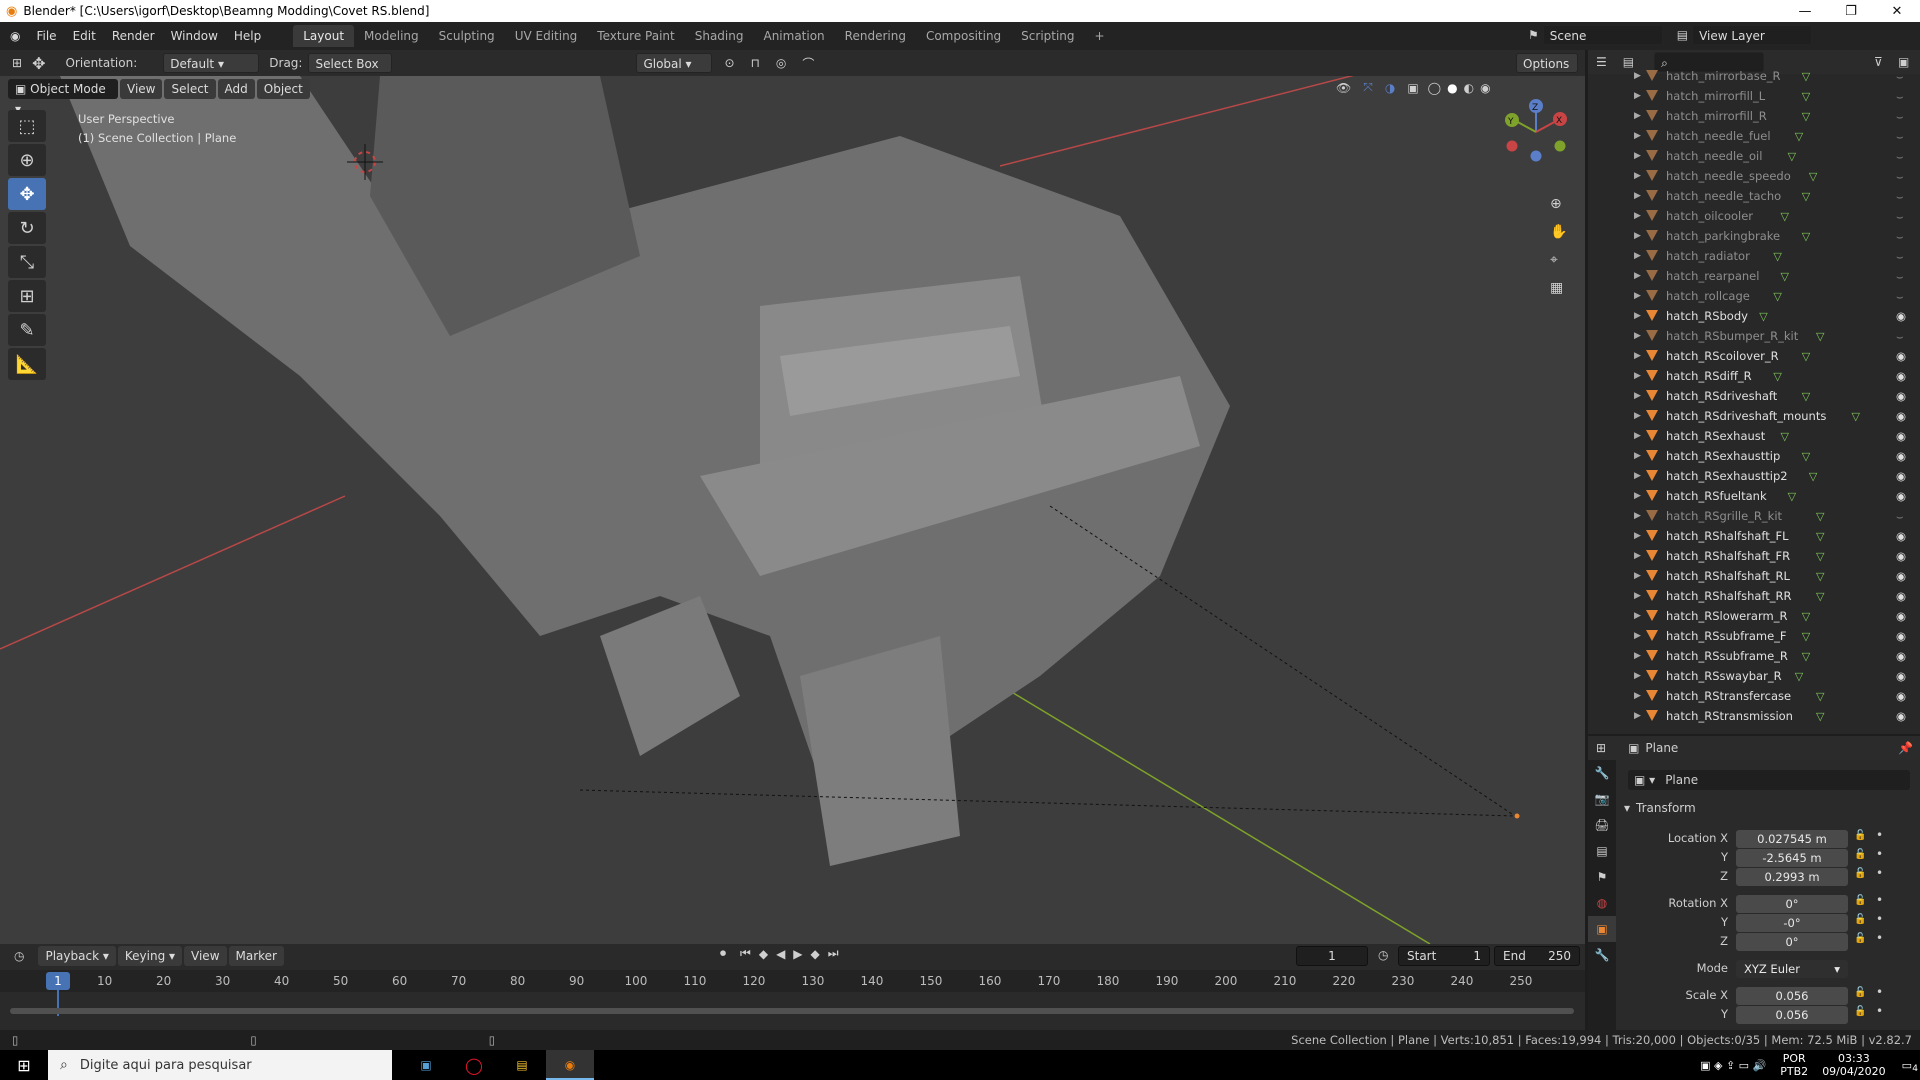 Image resolution: width=1920 pixels, height=1080 pixels. I want to click on zoom-icon: ⊕, so click(1558, 204).